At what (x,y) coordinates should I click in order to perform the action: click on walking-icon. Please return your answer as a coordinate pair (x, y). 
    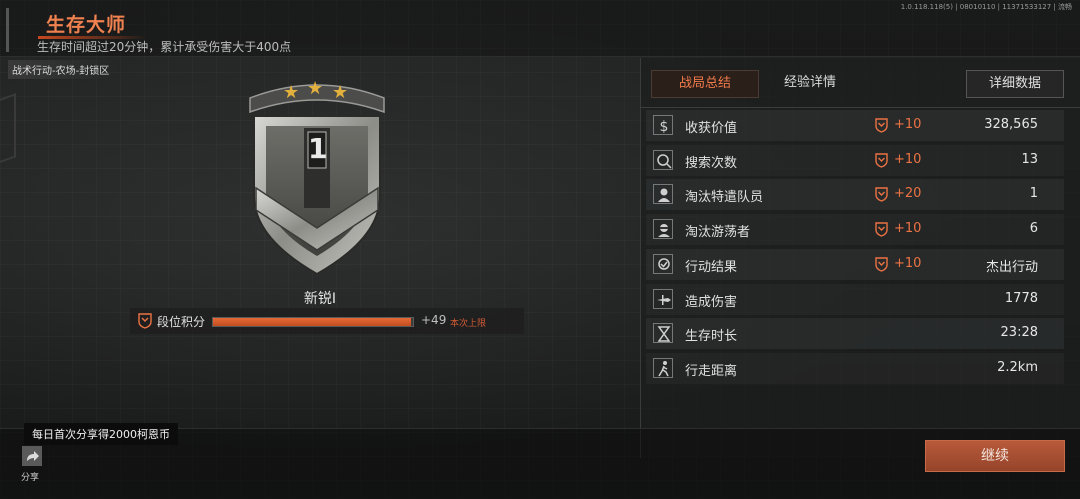
    Looking at the image, I should click on (663, 367).